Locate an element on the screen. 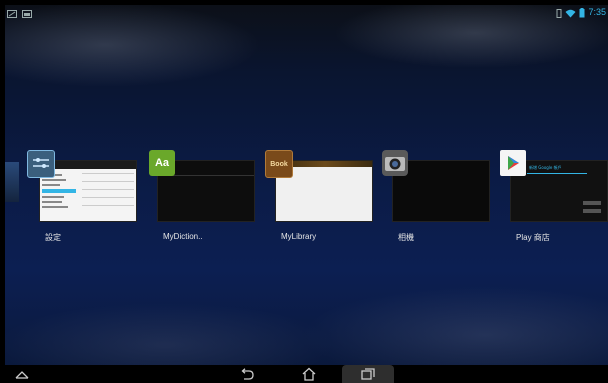  dictionary-icon: Aa is located at coordinates (162, 163).